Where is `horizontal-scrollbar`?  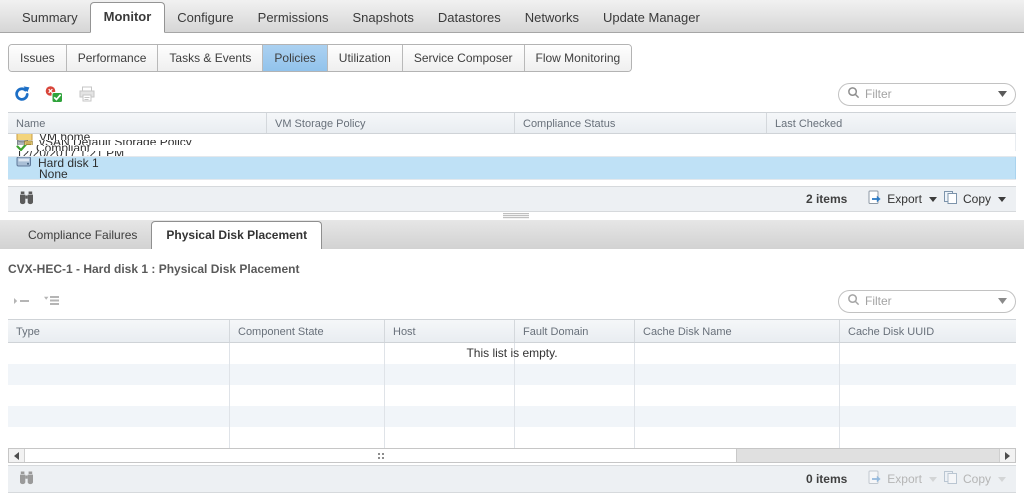 horizontal-scrollbar is located at coordinates (512, 455).